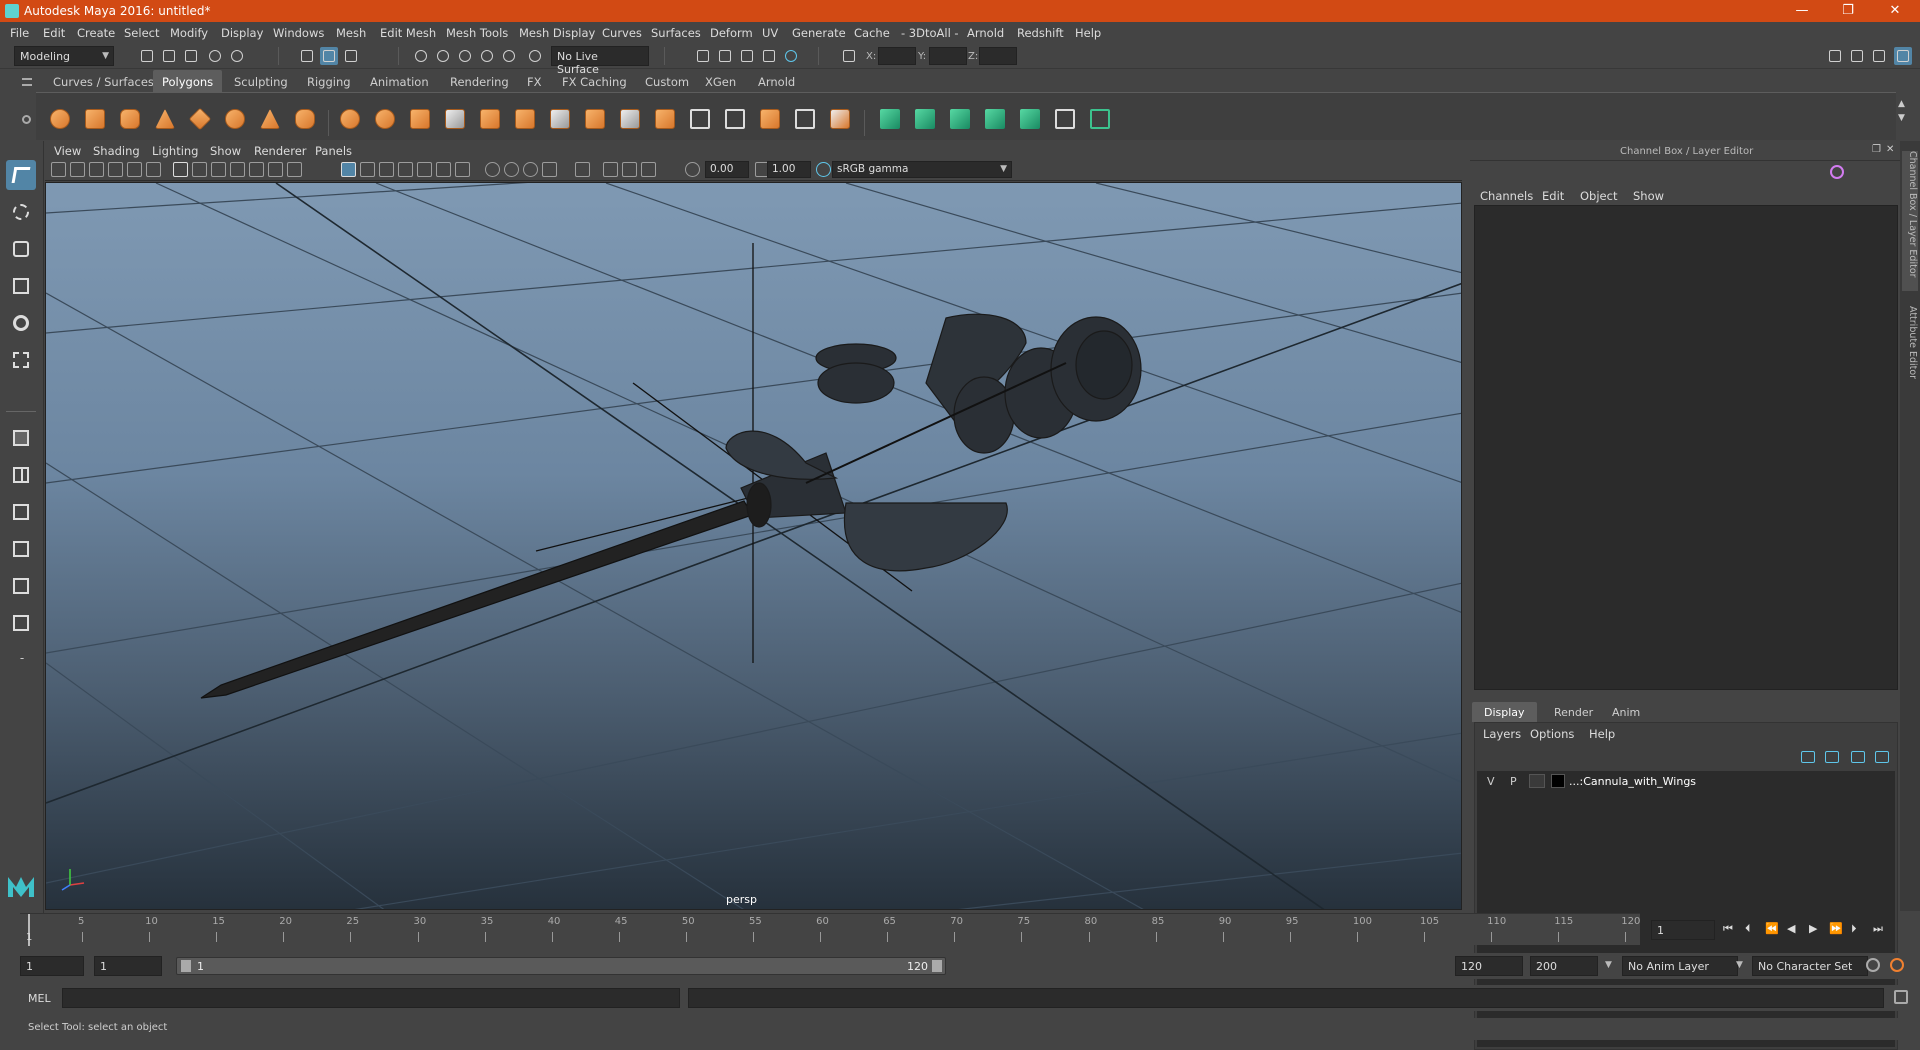  I want to click on 3dtoall-materials-icon, so click(995, 119).